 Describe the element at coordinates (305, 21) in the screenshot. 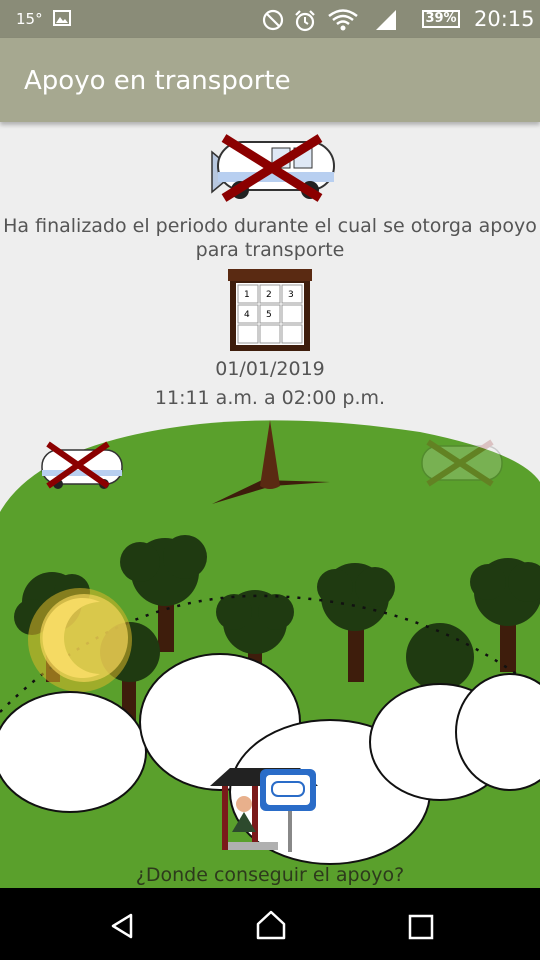

I see `alarm-icon` at that location.